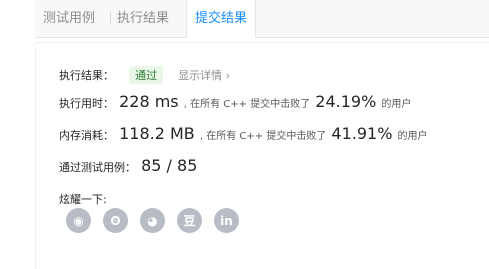 The image size is (489, 269). I want to click on runtime-beat-text: , 在所有 C++ 提交中击败了, so click(247, 104).